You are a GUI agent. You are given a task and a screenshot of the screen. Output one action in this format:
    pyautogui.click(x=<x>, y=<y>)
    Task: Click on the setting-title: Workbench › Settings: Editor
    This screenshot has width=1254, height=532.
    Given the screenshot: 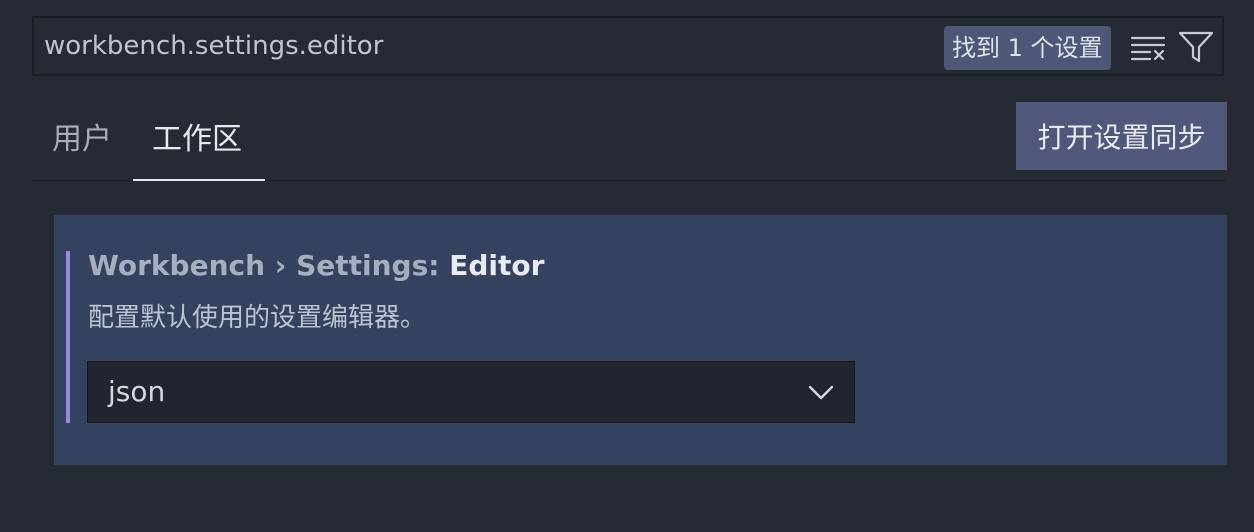 What is the action you would take?
    pyautogui.click(x=316, y=266)
    